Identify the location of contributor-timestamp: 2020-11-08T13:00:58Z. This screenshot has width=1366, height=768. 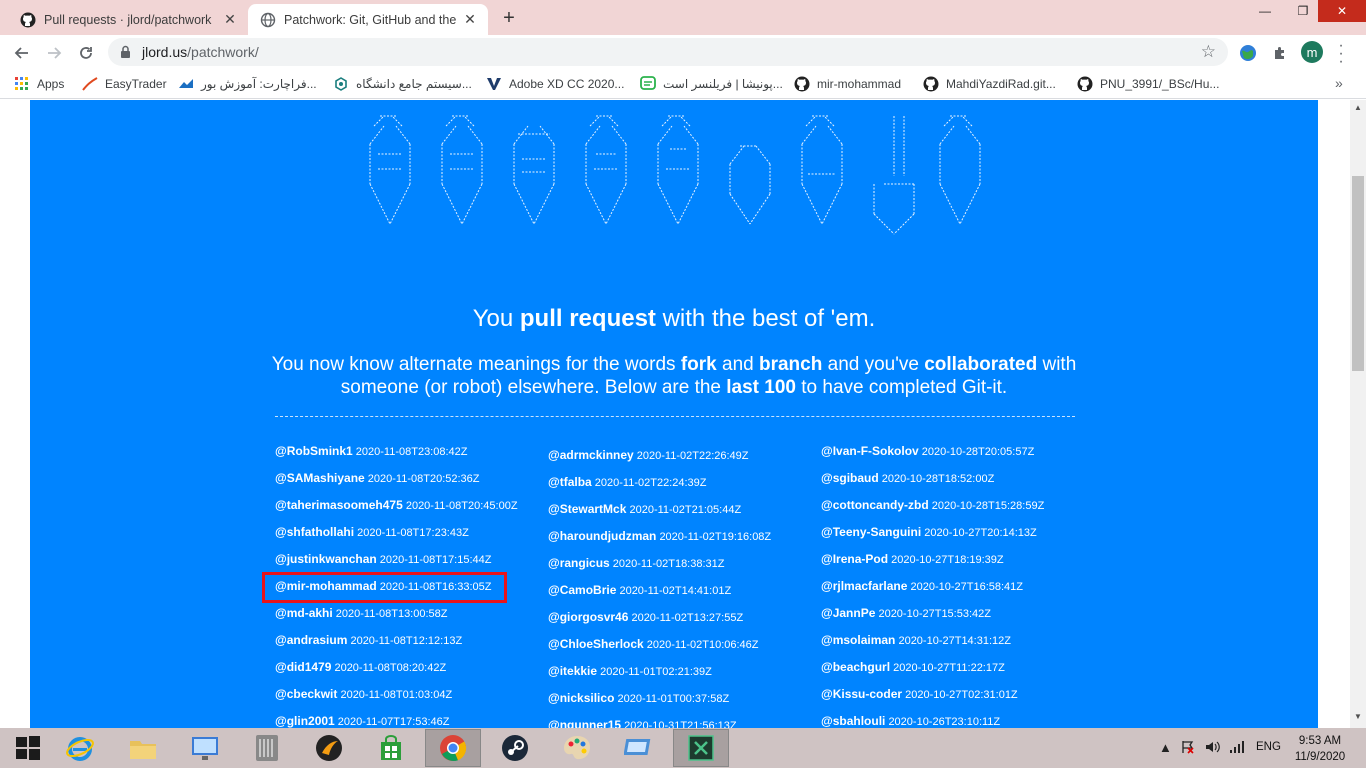
(391, 614).